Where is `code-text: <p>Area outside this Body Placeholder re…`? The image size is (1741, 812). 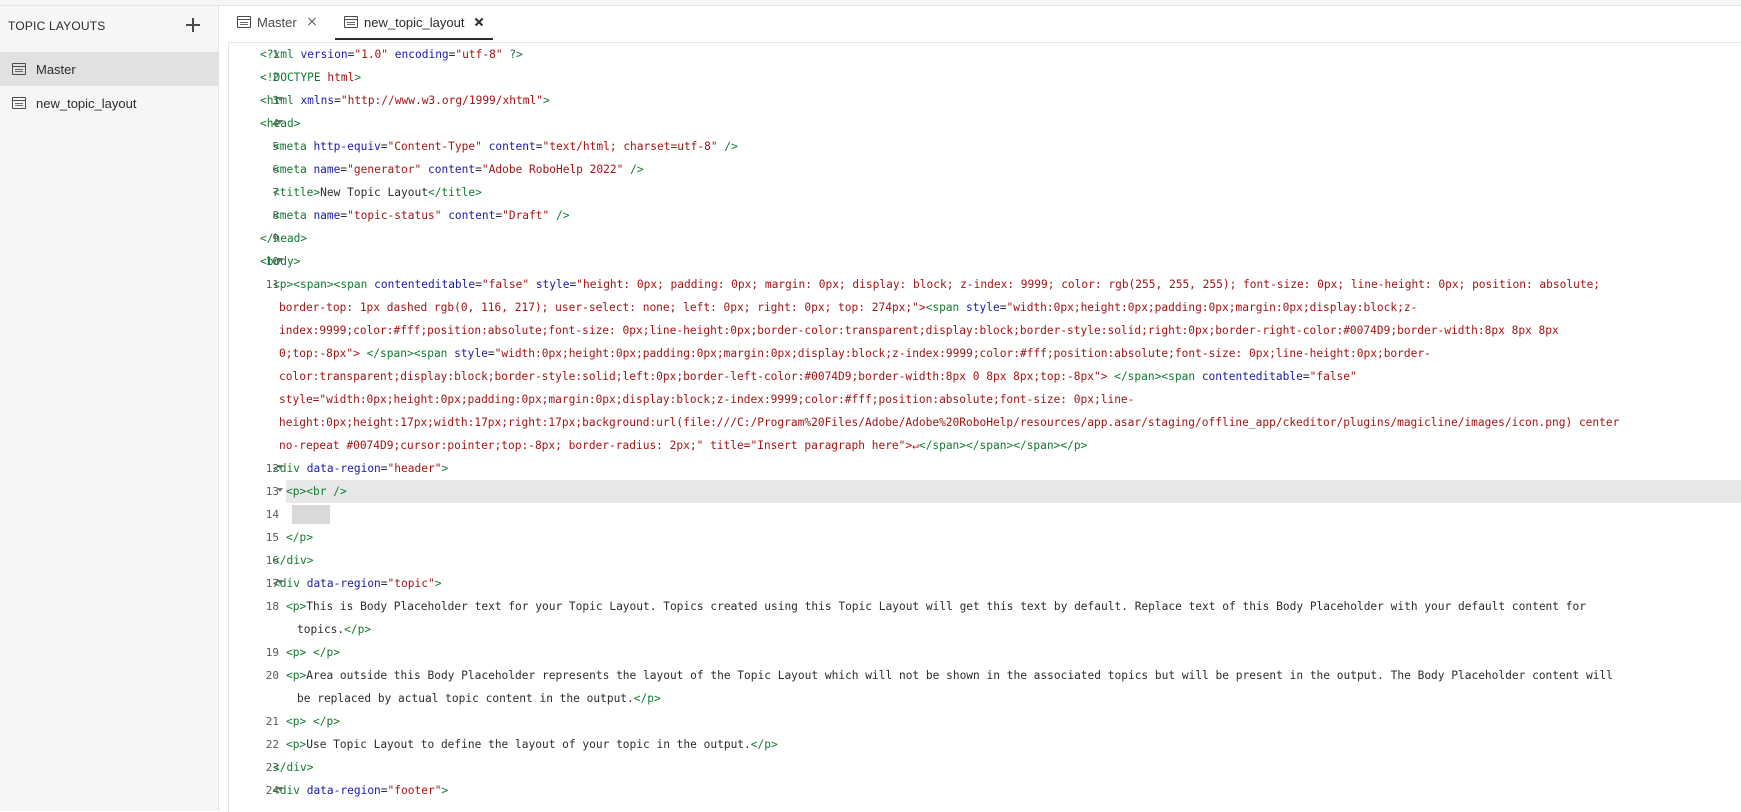 code-text: <p>Area outside this Body Placeholder re… is located at coordinates (949, 675).